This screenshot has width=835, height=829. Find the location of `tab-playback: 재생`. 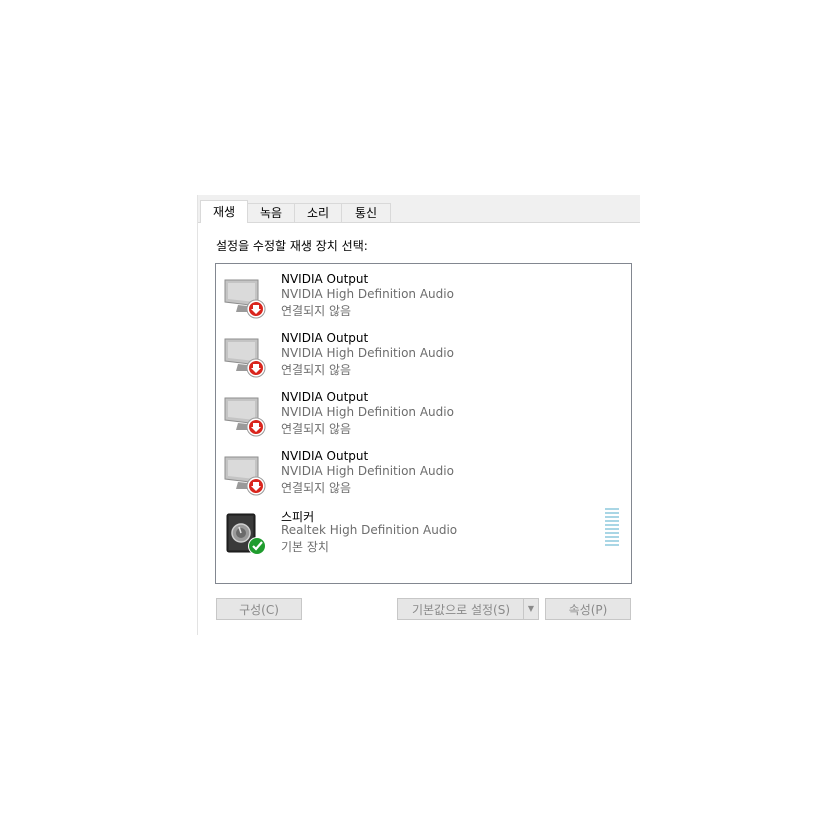

tab-playback: 재생 is located at coordinates (224, 211).